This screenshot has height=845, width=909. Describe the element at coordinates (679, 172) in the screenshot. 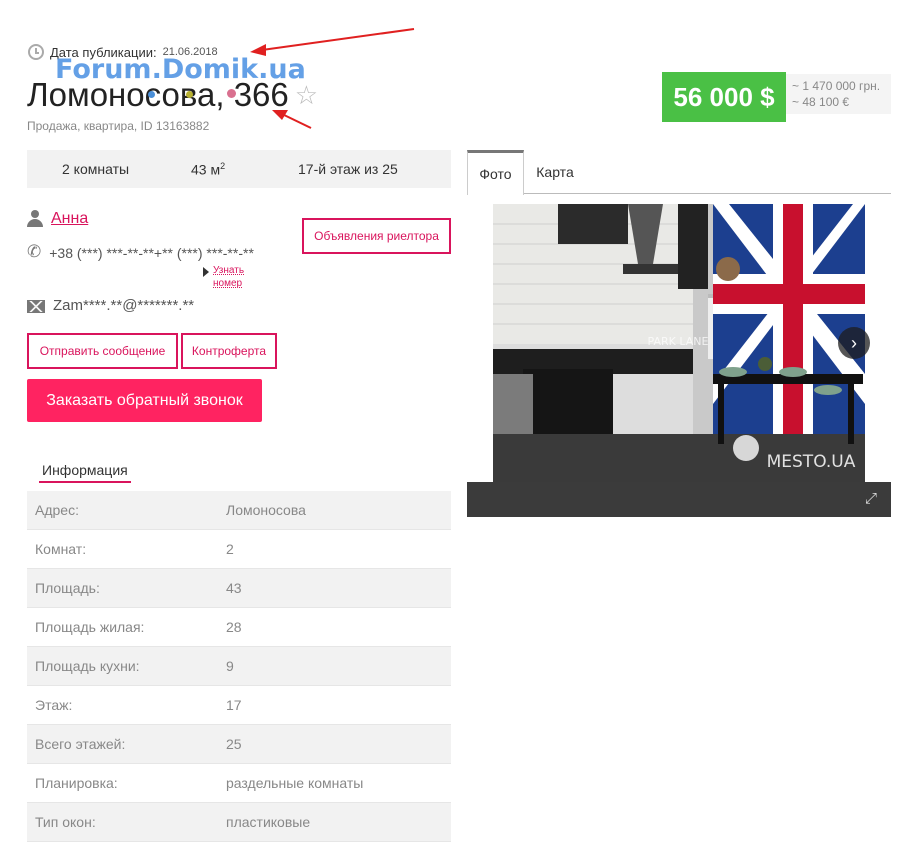

I see `media-tabs: Фото Карта` at that location.